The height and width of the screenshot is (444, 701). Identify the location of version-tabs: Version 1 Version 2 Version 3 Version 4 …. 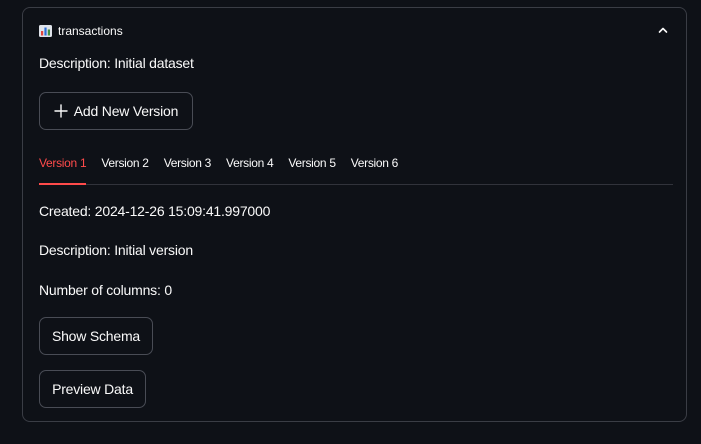
(356, 170).